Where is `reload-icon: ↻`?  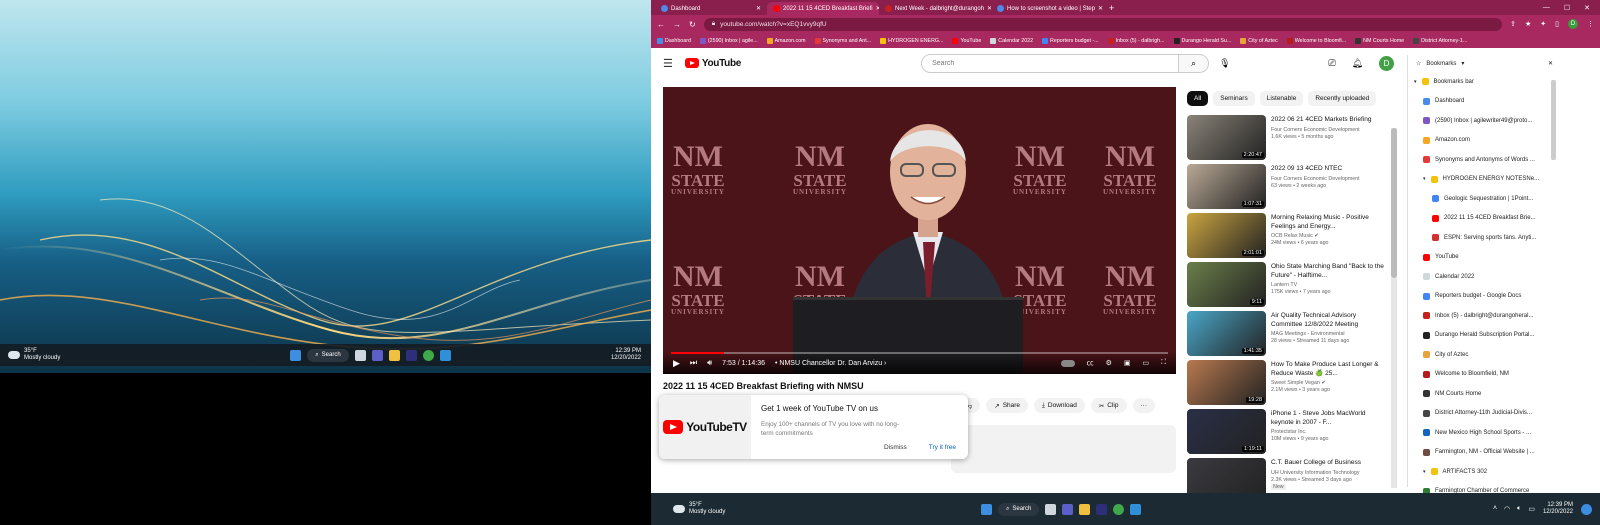 reload-icon: ↻ is located at coordinates (692, 24).